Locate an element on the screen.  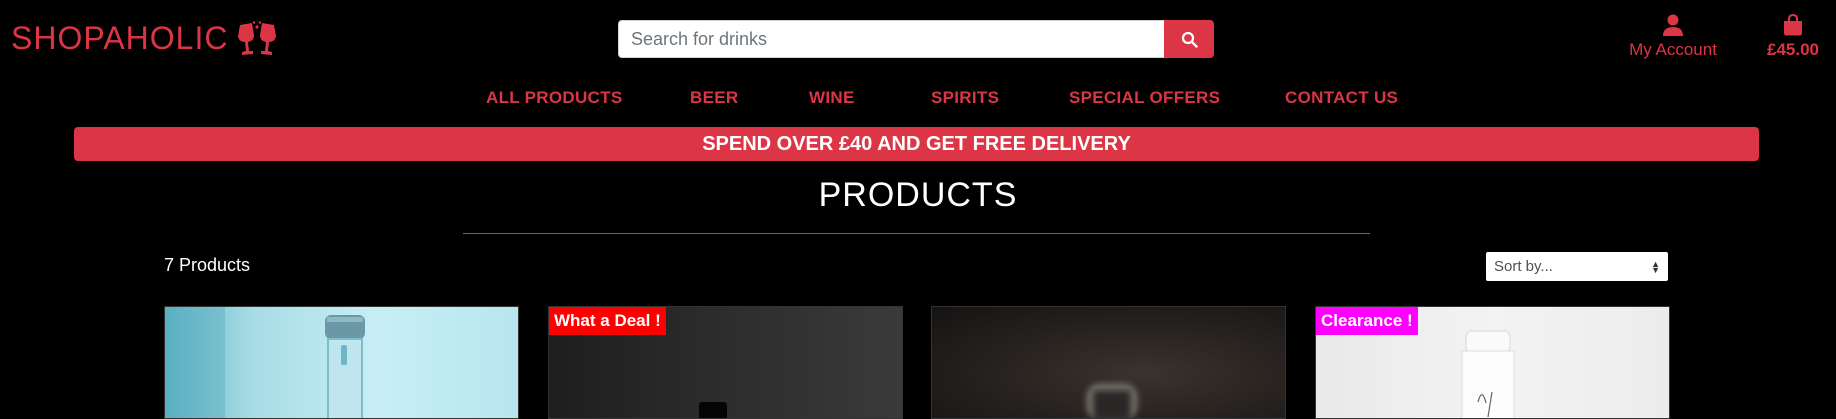
search-button is located at coordinates (1189, 39).